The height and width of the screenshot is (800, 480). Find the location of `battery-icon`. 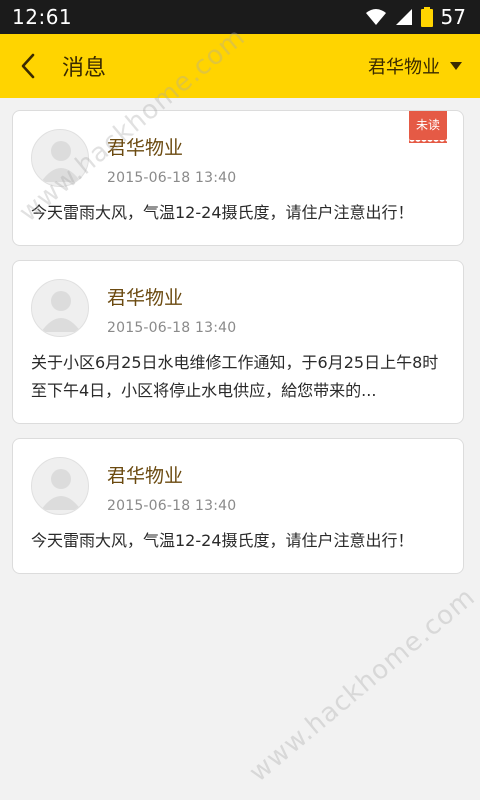

battery-icon is located at coordinates (426, 17).